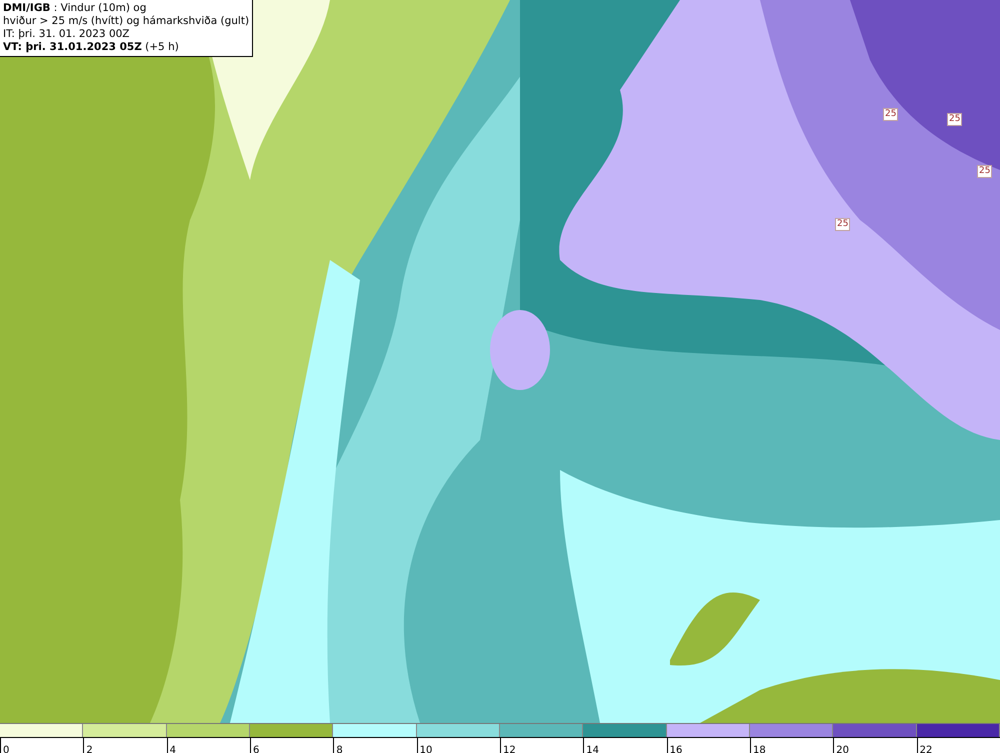 This screenshot has height=753, width=1000. I want to click on legend-label: 22, so click(926, 749).